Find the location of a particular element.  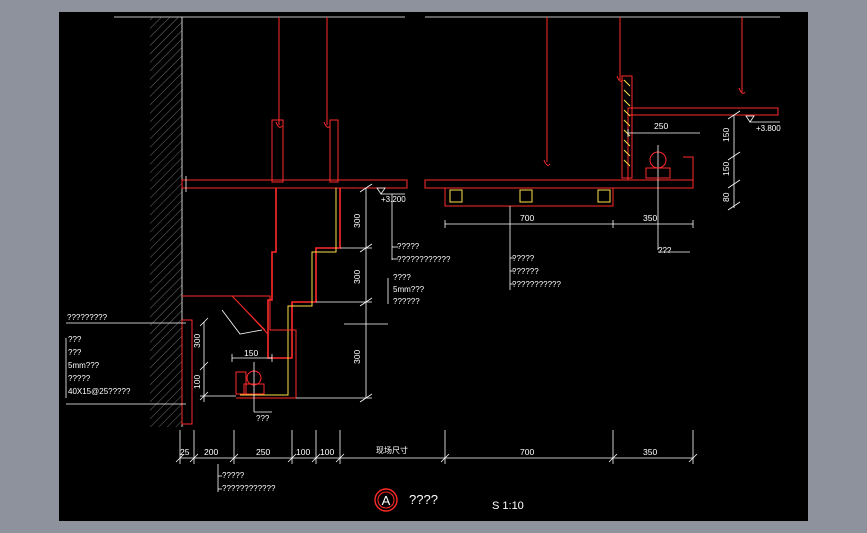

left-note-upper-1: ????? is located at coordinates (408, 246).